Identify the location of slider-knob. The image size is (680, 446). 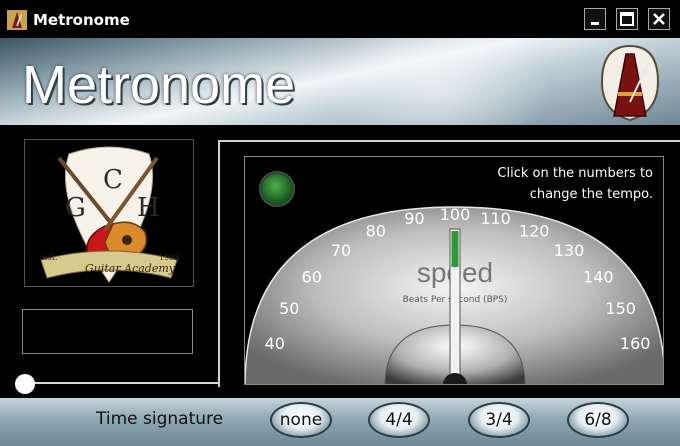
(25, 384).